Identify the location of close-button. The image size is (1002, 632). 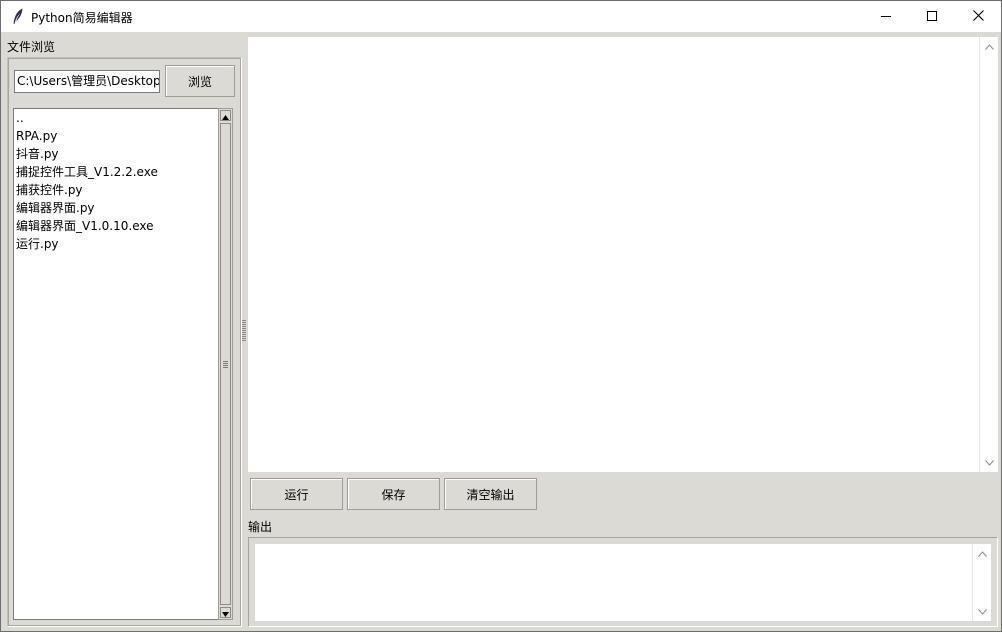
(978, 16).